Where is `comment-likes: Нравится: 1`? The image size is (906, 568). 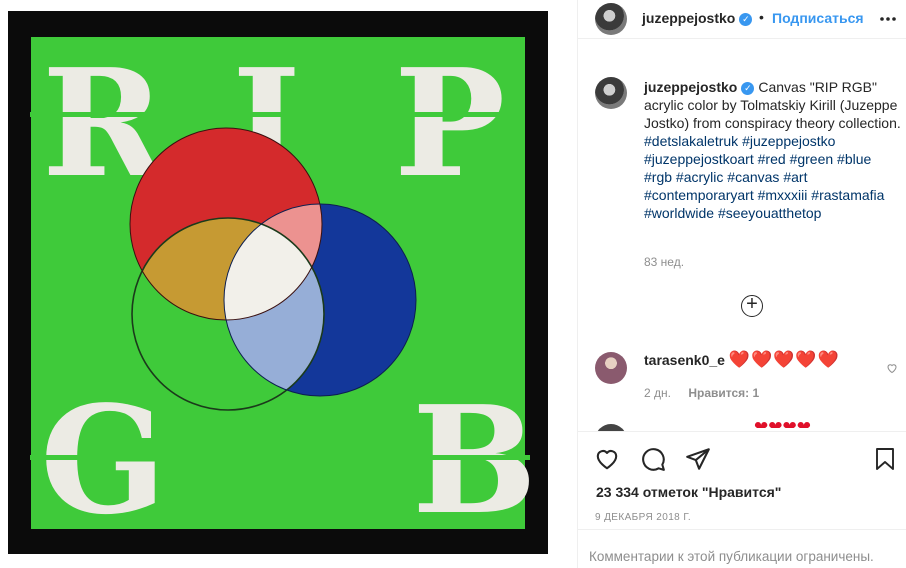 comment-likes: Нравится: 1 is located at coordinates (723, 393).